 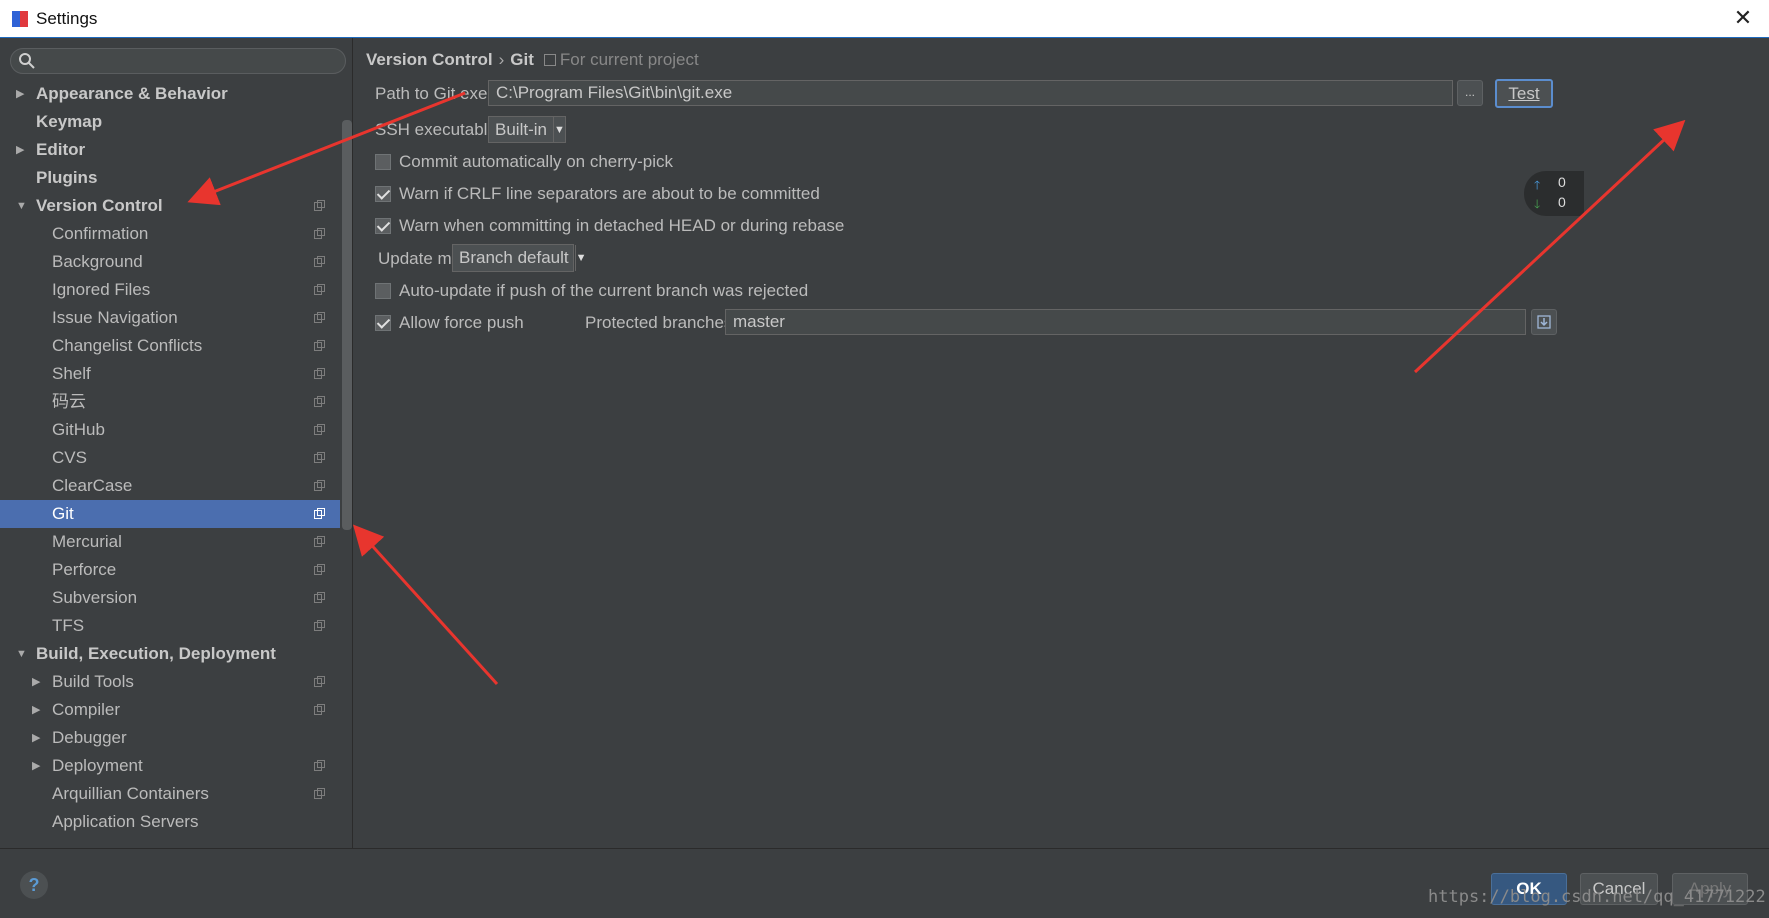 I want to click on sidebar-item-label: Issue Navigation, so click(x=115, y=317).